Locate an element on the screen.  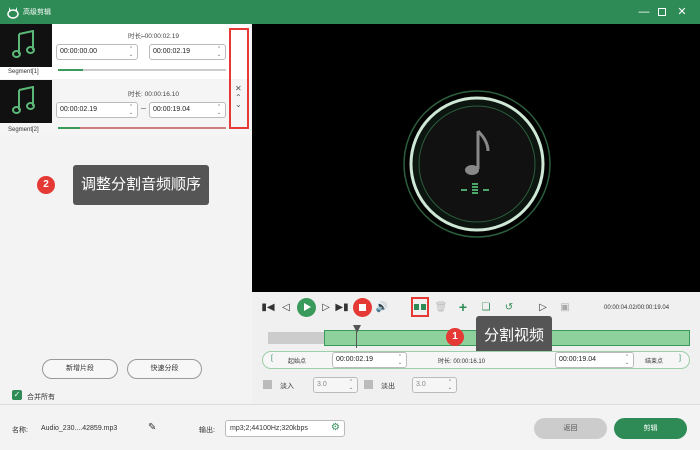
fast-split-button: 快速分段 is located at coordinates (164, 369).